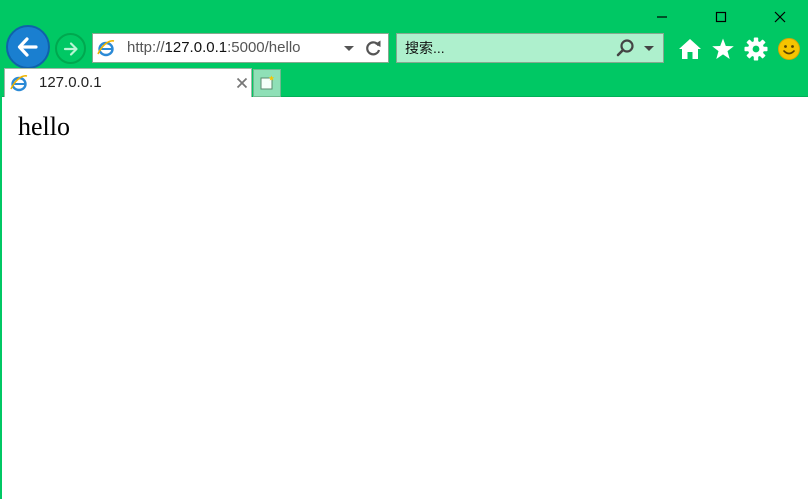 This screenshot has height=499, width=808. I want to click on address-url: http://127.0.0.1:5000/hello, so click(214, 48).